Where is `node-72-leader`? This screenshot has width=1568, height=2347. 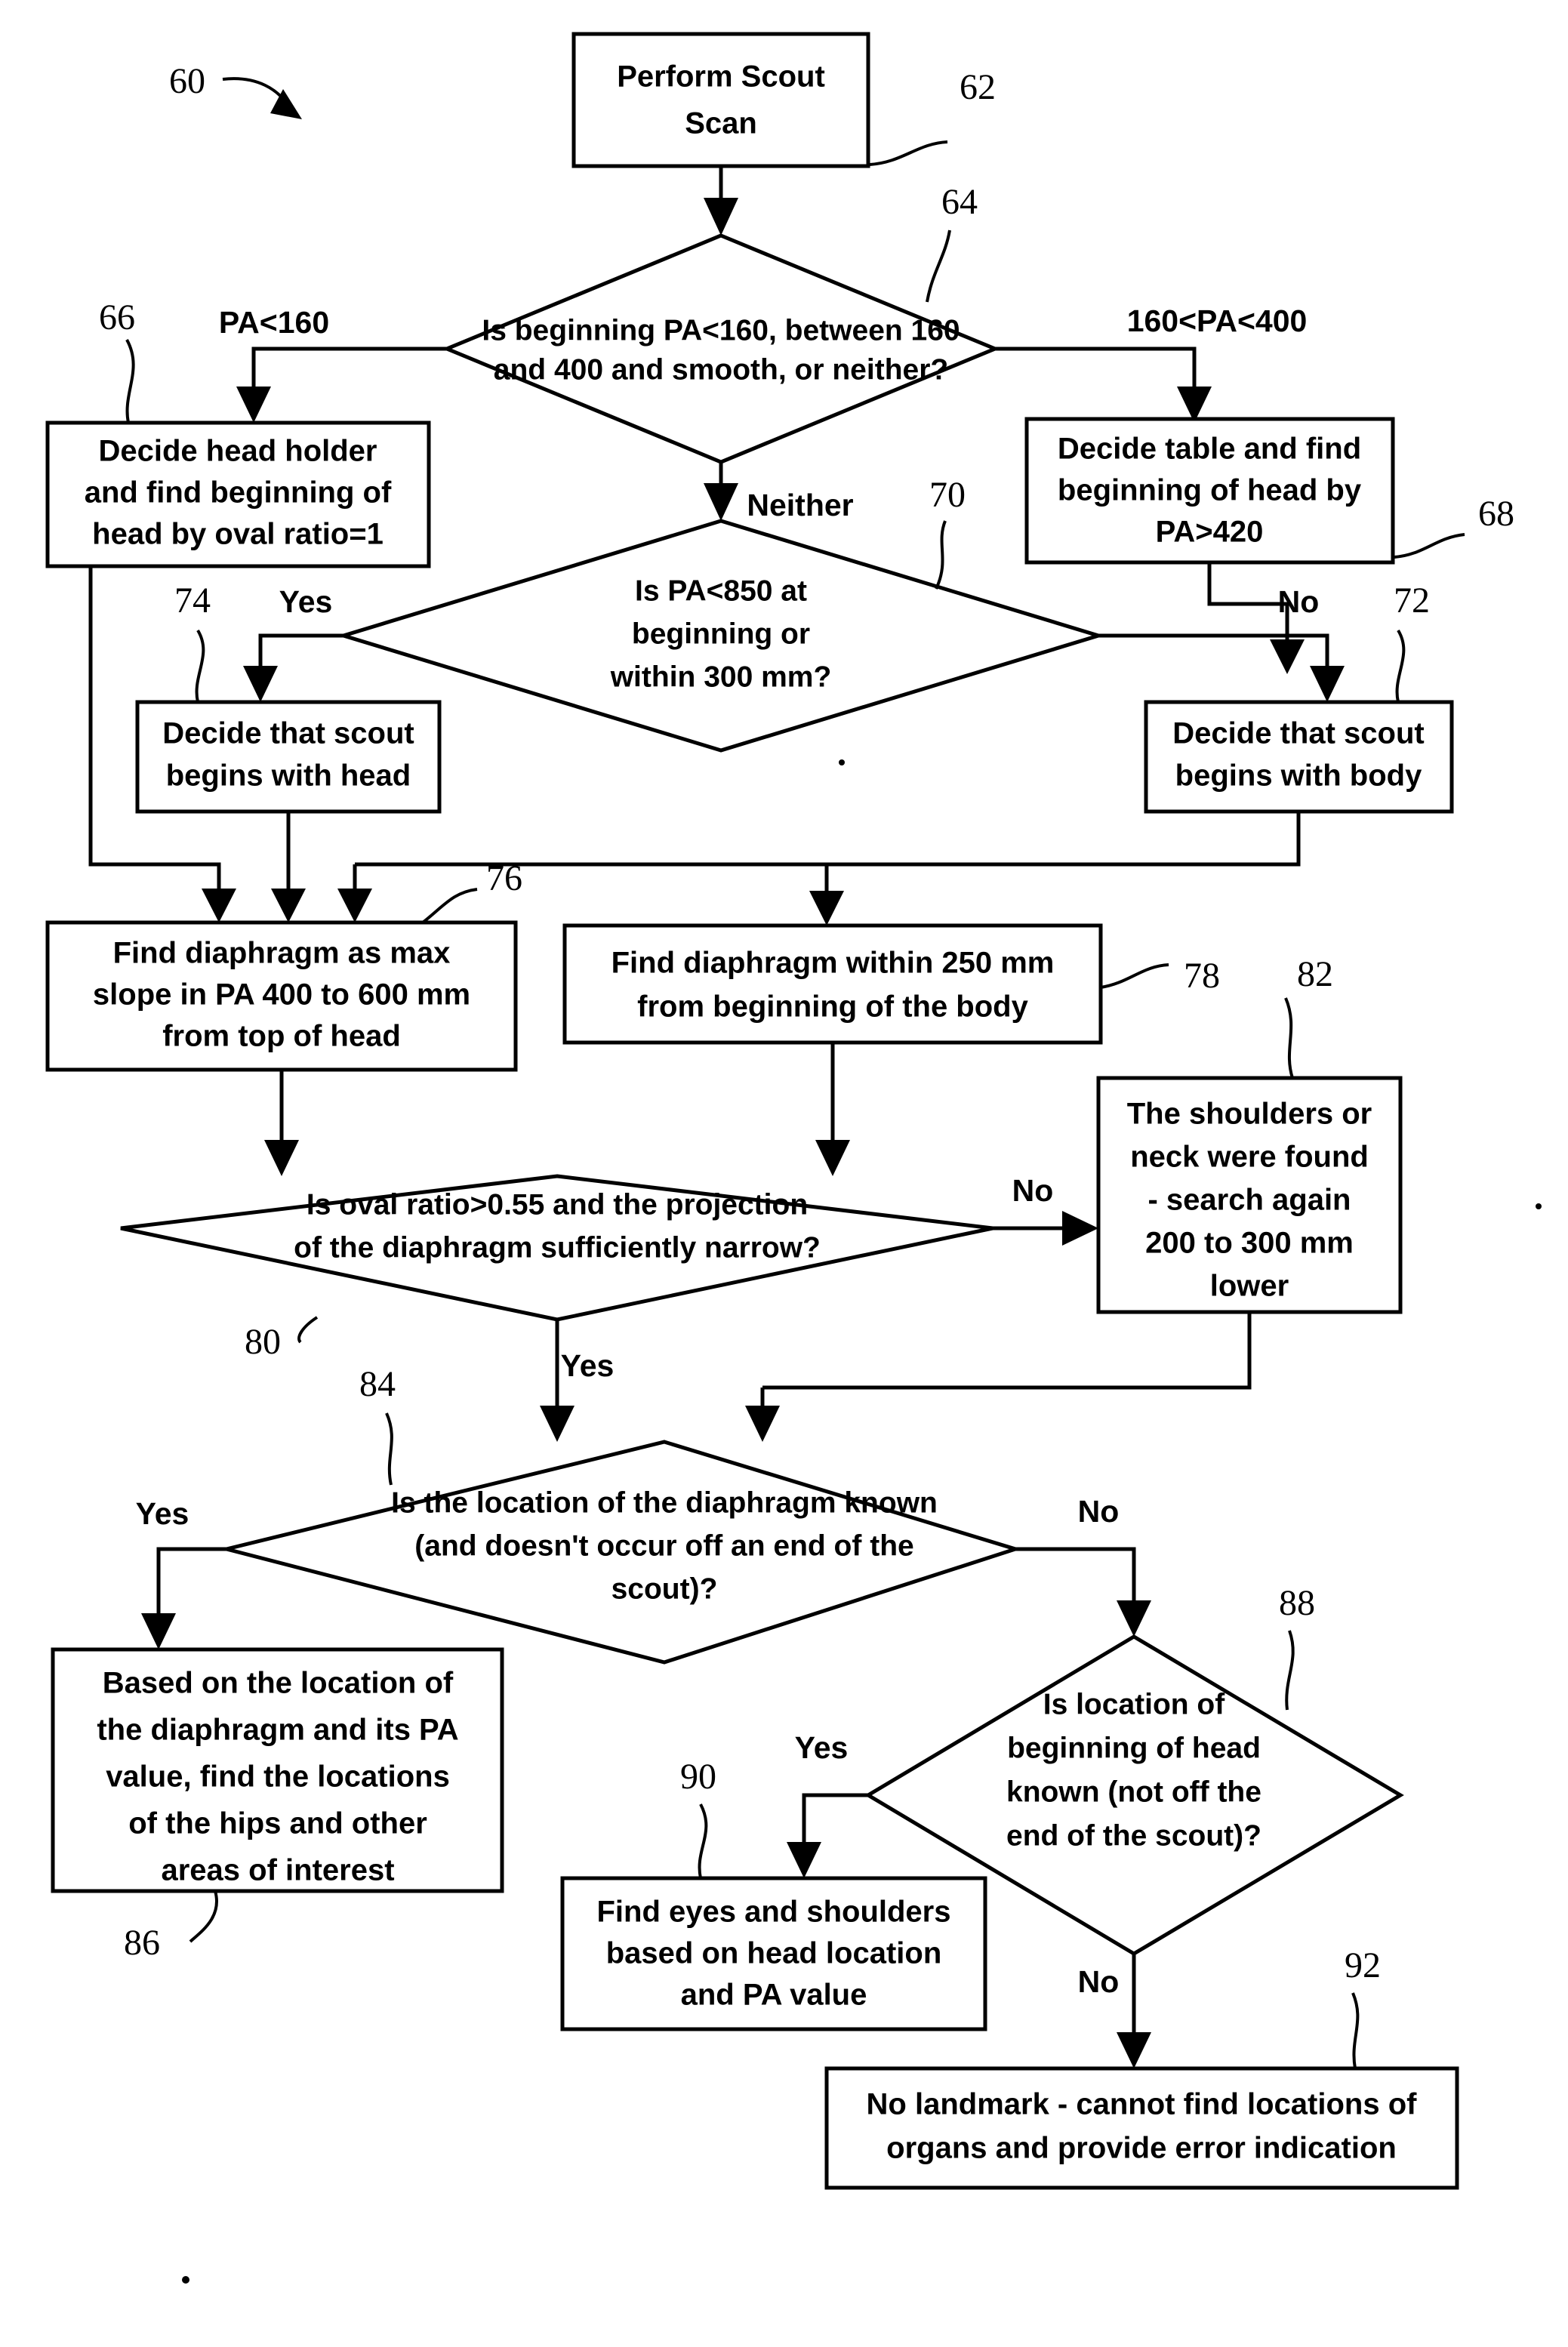
node-72-leader is located at coordinates (1400, 666).